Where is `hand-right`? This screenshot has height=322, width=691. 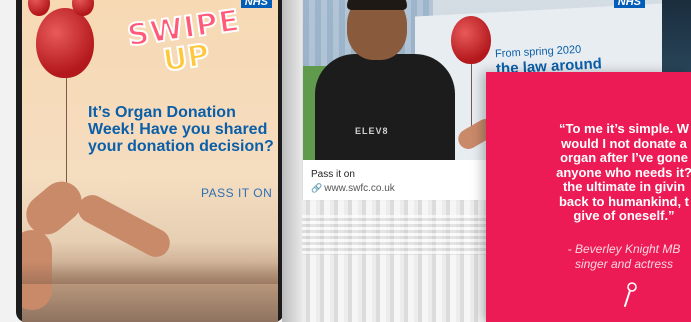 hand-right is located at coordinates (124, 226).